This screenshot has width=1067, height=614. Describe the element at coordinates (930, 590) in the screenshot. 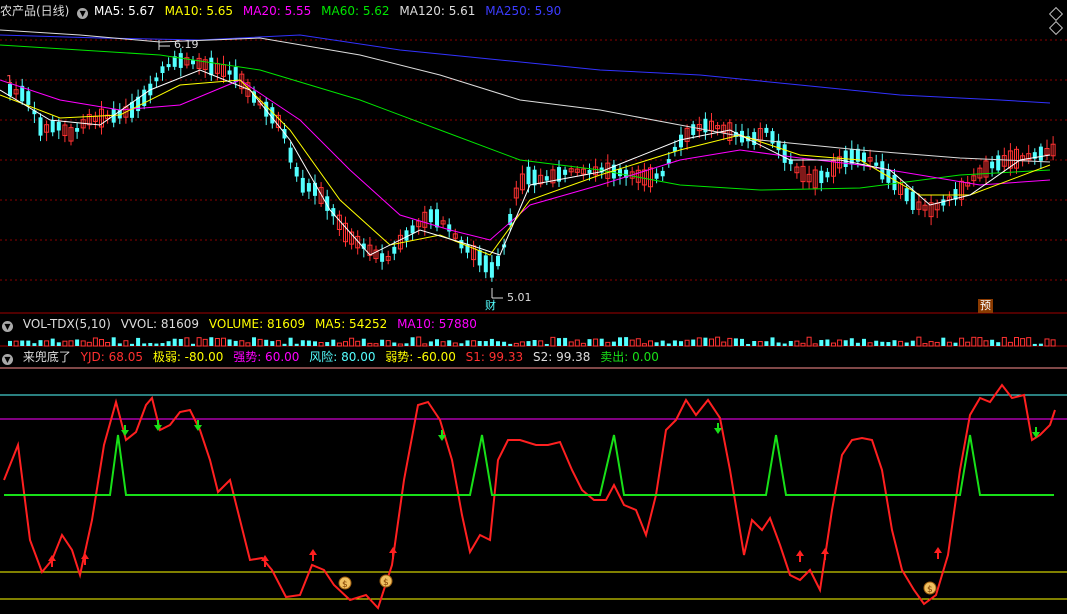

I see `money-bag-symbol: $` at that location.